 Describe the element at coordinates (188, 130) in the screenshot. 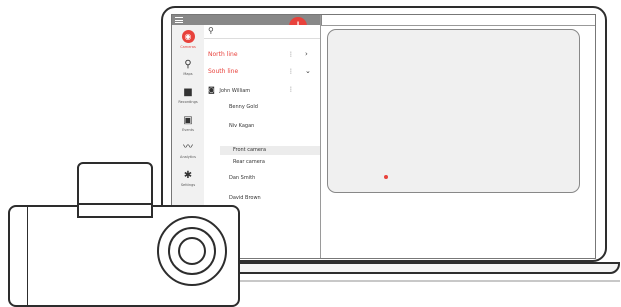

I see `sidebar-item-label: Events` at that location.